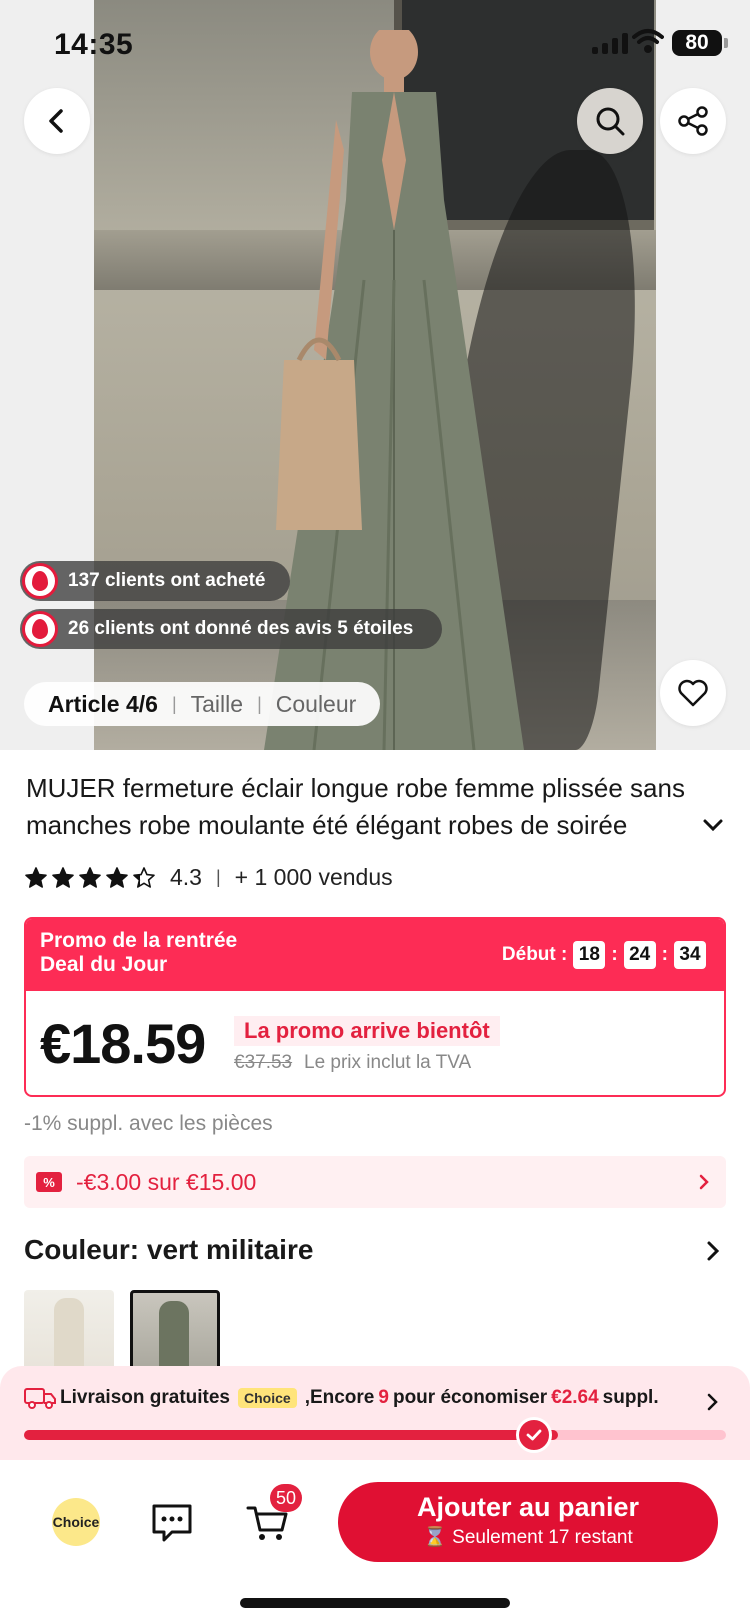 The image size is (750, 1624). What do you see at coordinates (104, 964) in the screenshot?
I see `promo-subtitle: Deal du Jour` at bounding box center [104, 964].